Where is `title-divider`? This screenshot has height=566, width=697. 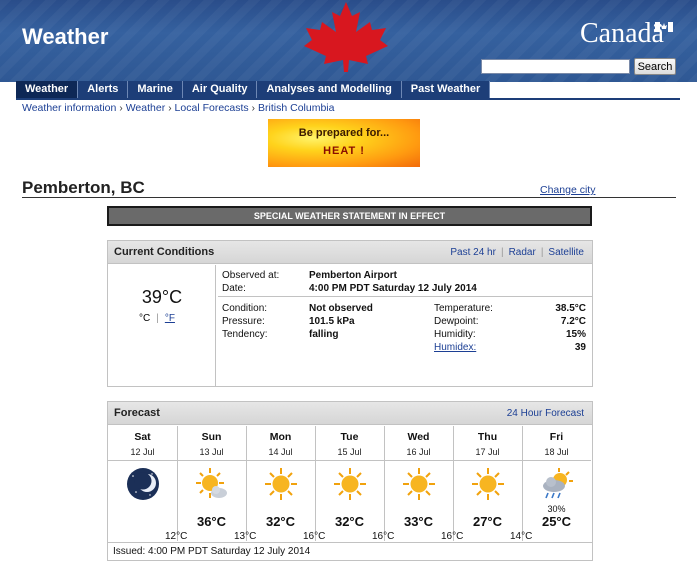
title-divider is located at coordinates (349, 197).